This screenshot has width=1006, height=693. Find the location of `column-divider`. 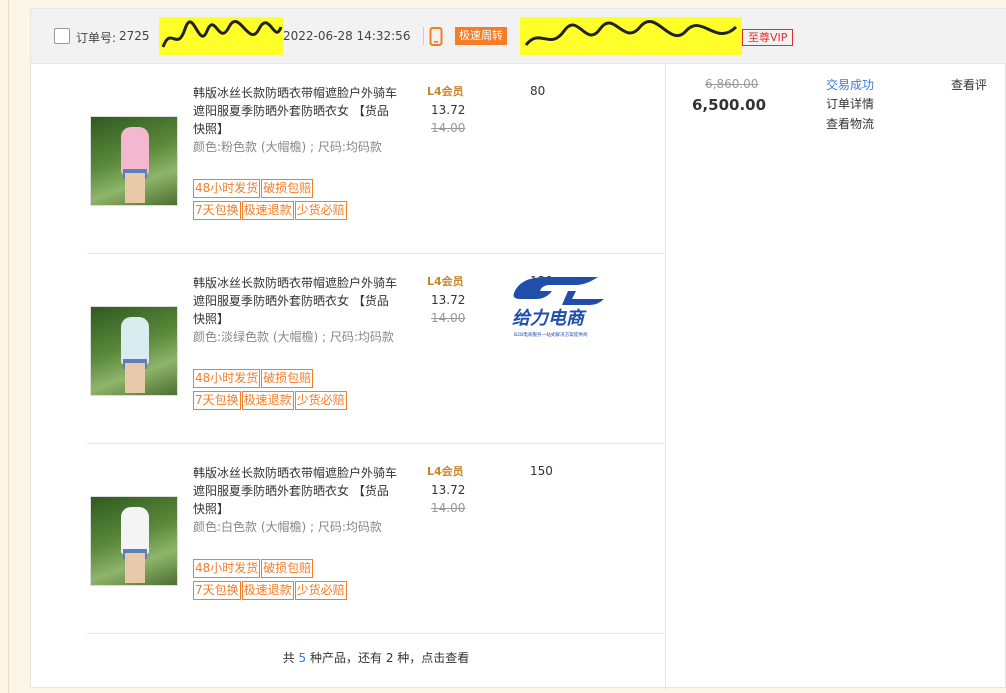

column-divider is located at coordinates (665, 376).